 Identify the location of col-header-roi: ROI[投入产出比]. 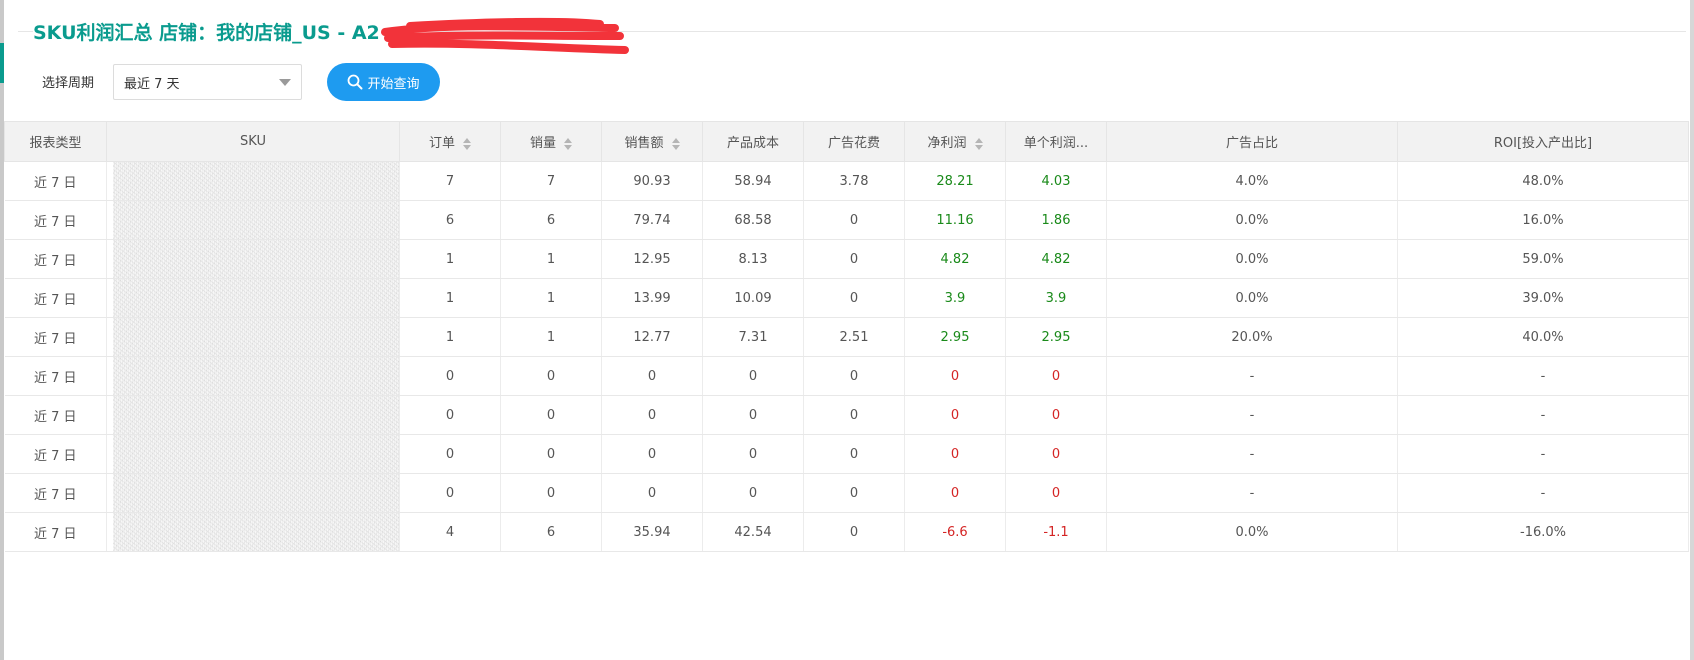
(1543, 141).